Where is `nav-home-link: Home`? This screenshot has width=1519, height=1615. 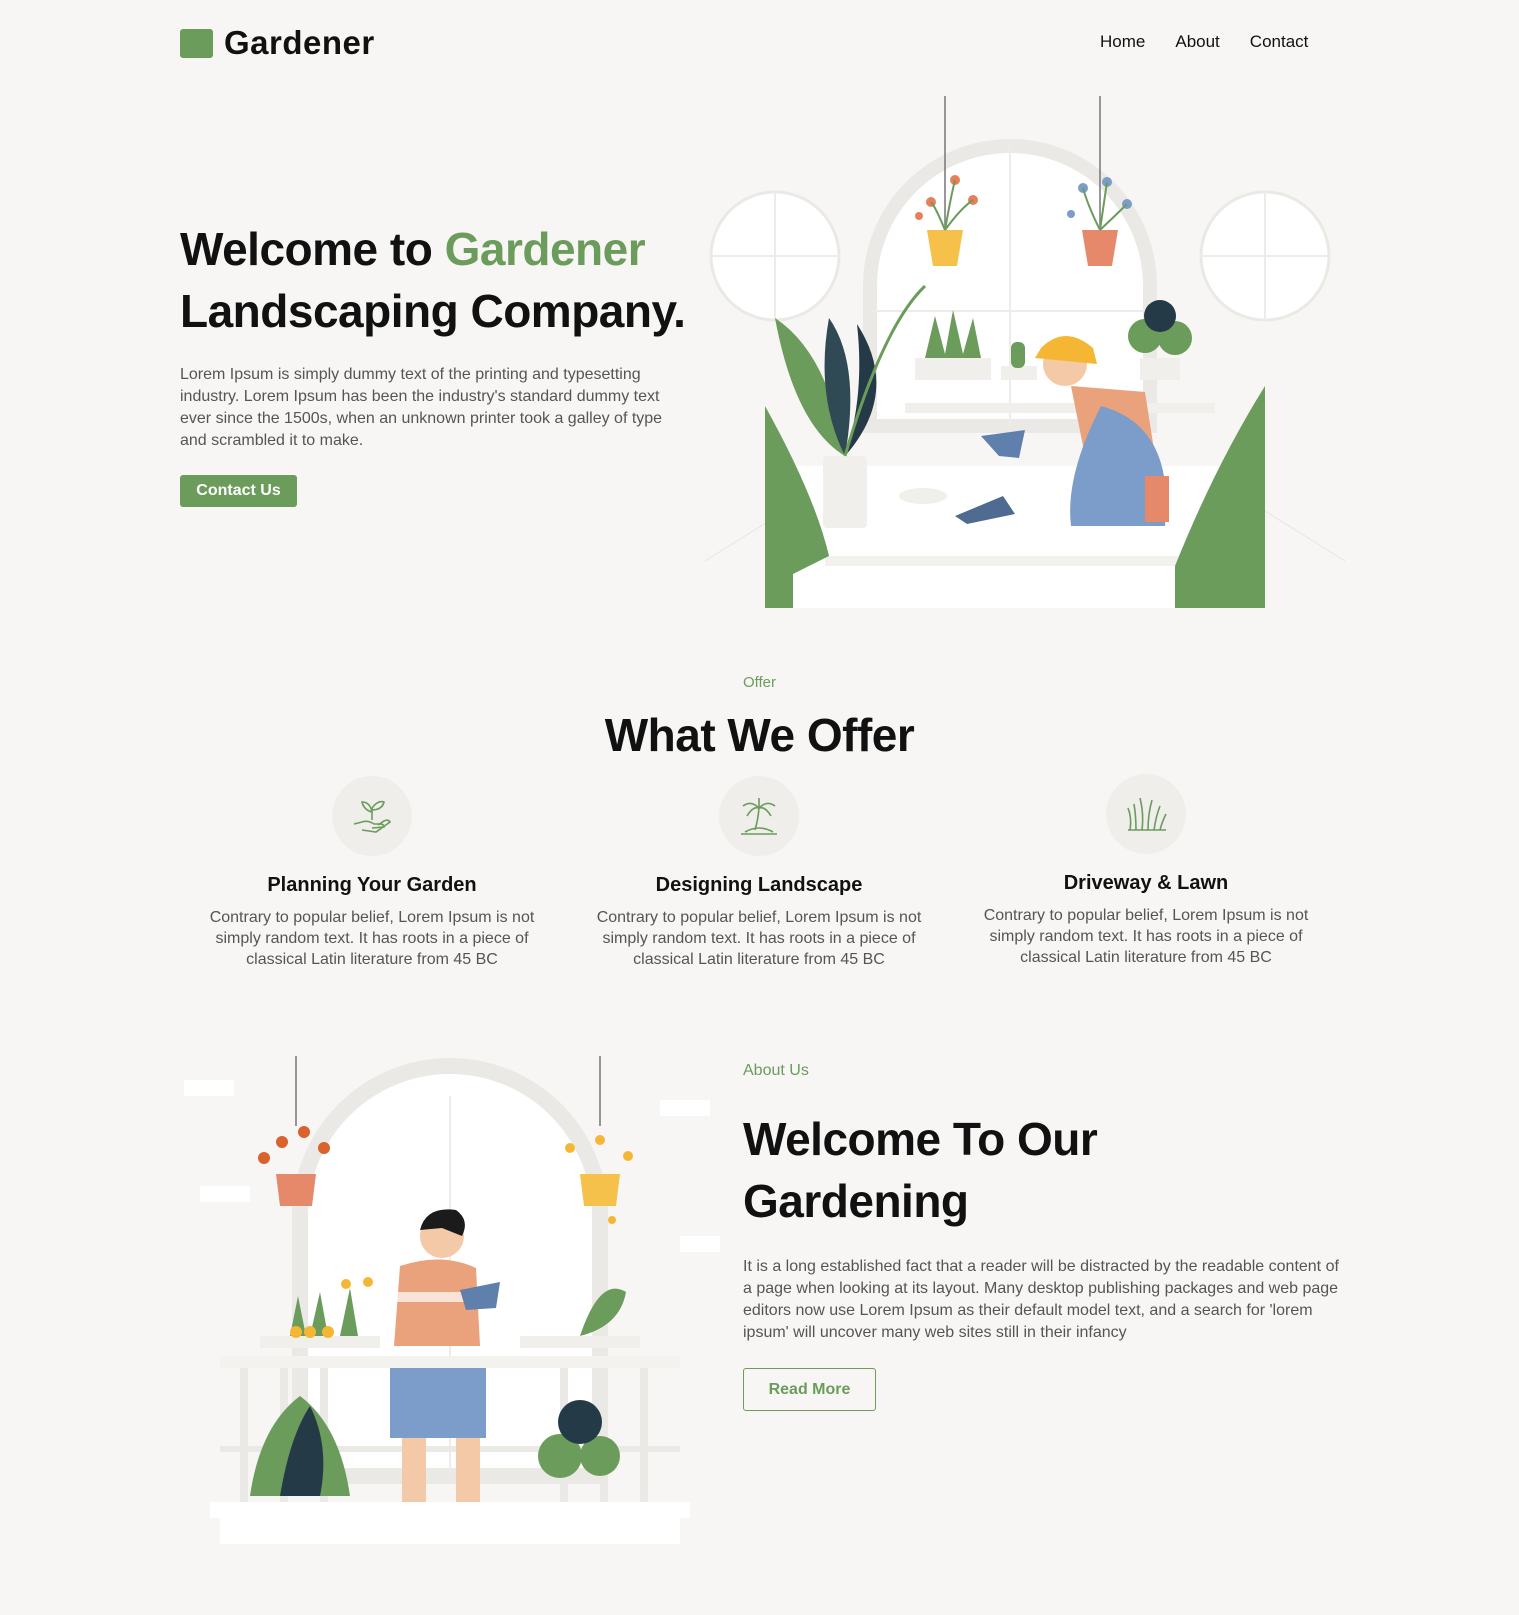
nav-home-link: Home is located at coordinates (1122, 42).